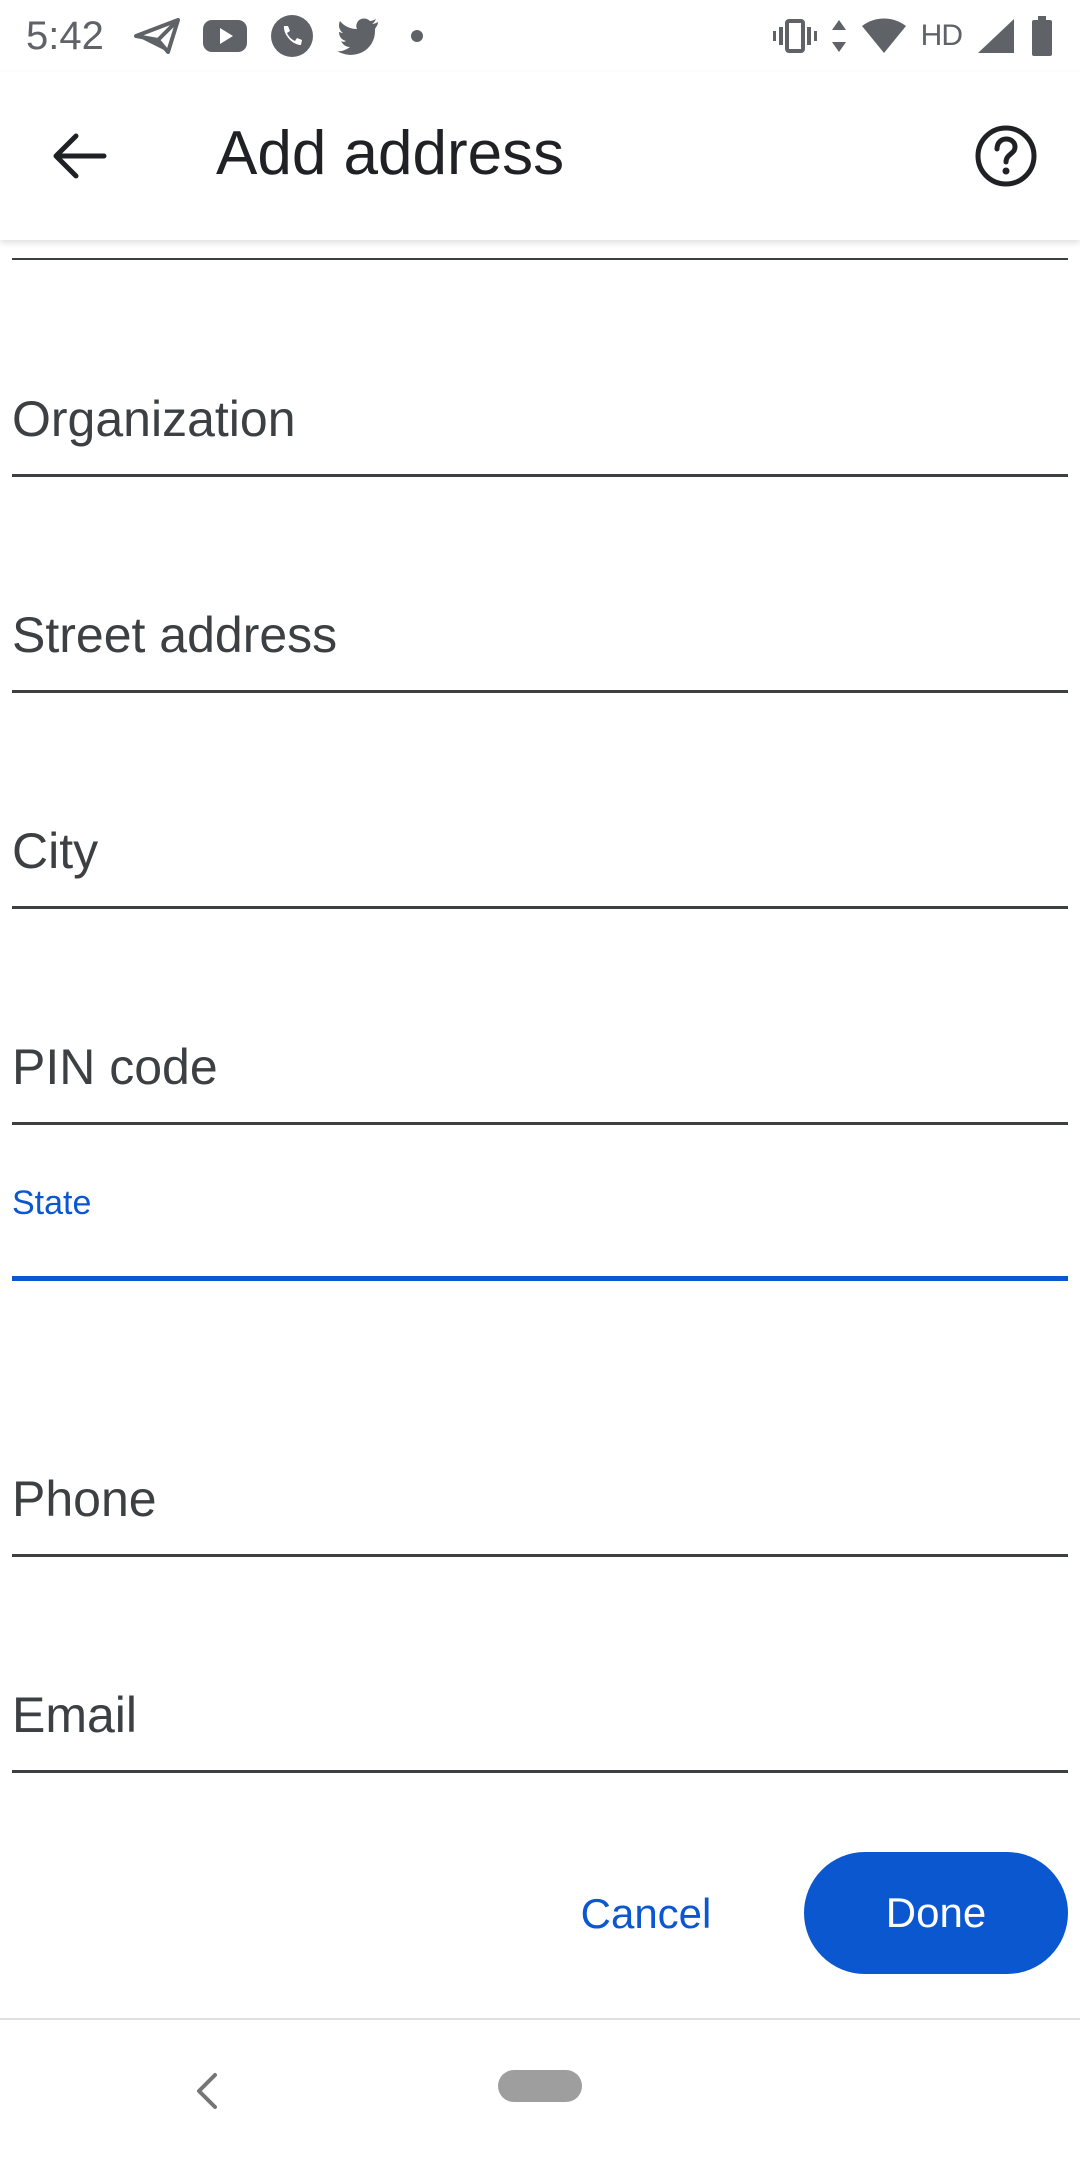 Image resolution: width=1080 pixels, height=2160 pixels. What do you see at coordinates (884, 36) in the screenshot?
I see `wifi-icon` at bounding box center [884, 36].